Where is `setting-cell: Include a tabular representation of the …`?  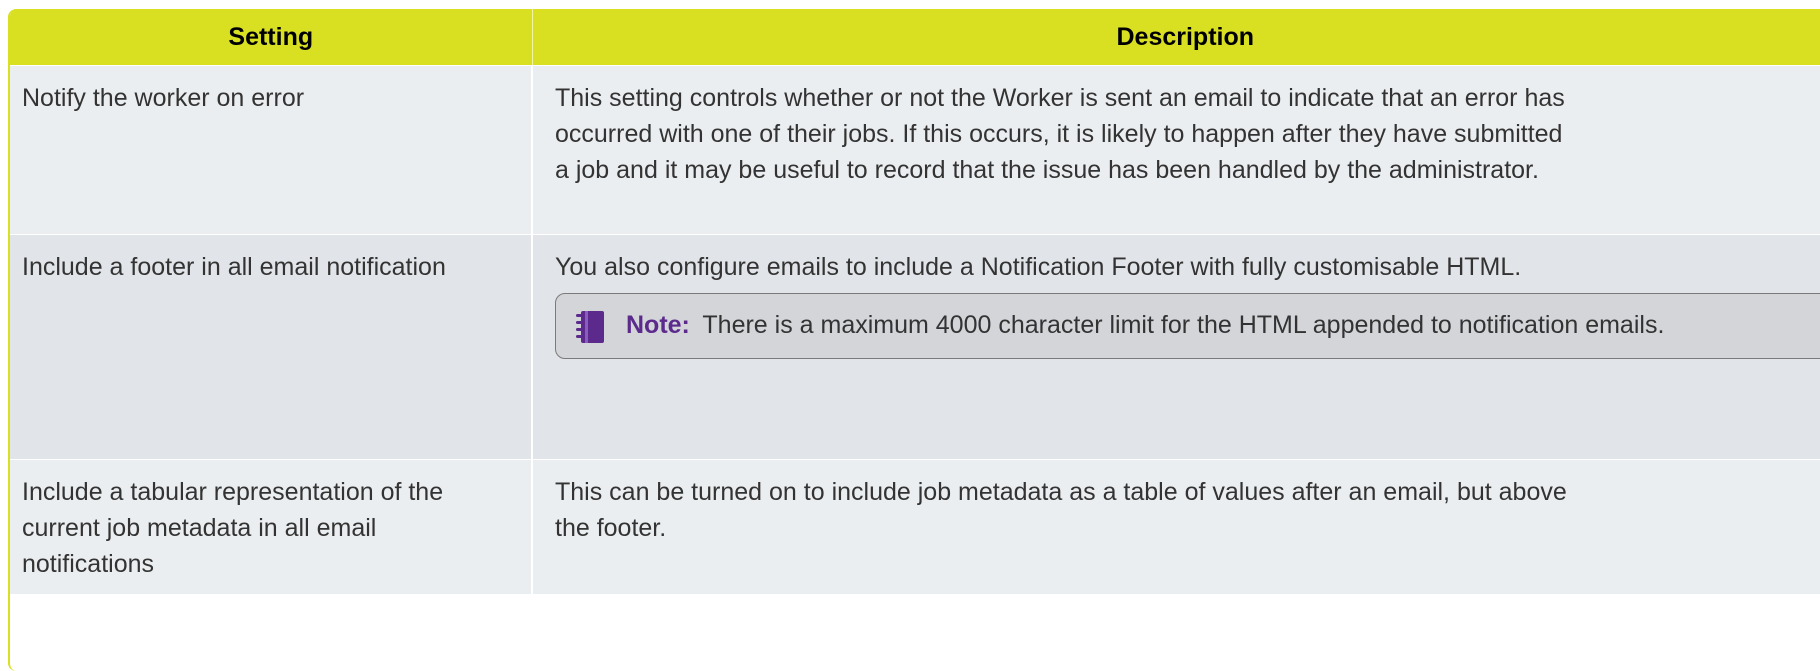
setting-cell: Include a tabular representation of the … is located at coordinates (271, 526).